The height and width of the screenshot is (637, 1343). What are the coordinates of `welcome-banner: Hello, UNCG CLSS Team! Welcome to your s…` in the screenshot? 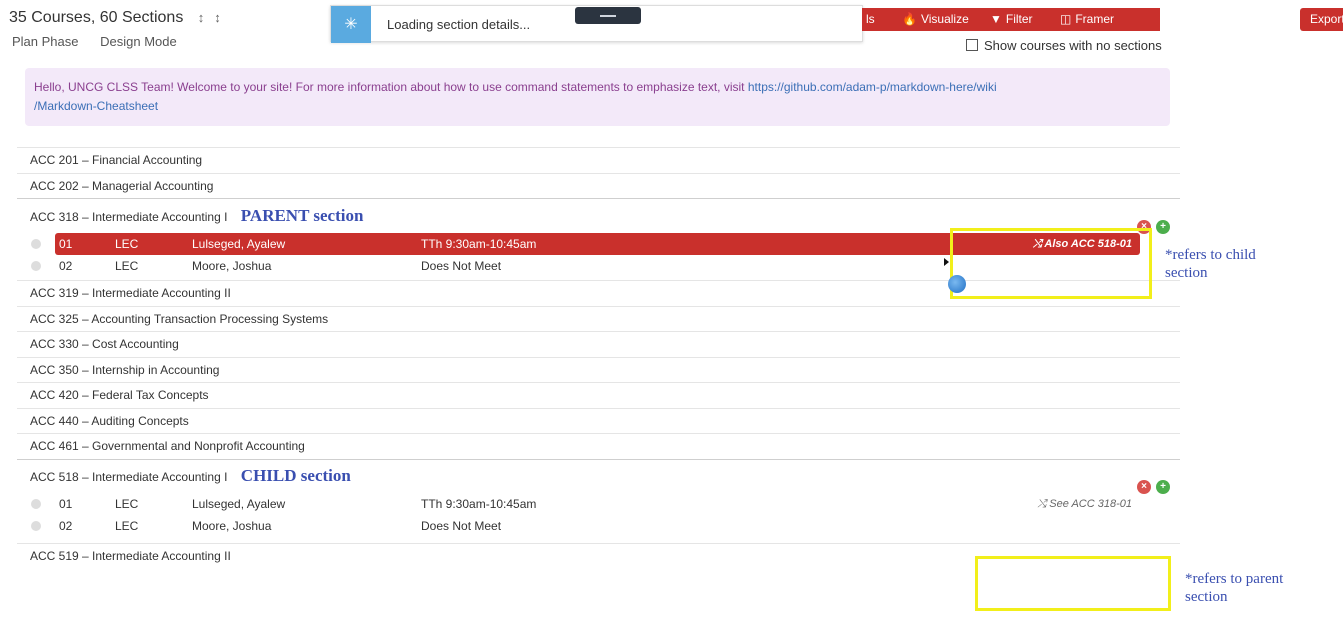 It's located at (597, 97).